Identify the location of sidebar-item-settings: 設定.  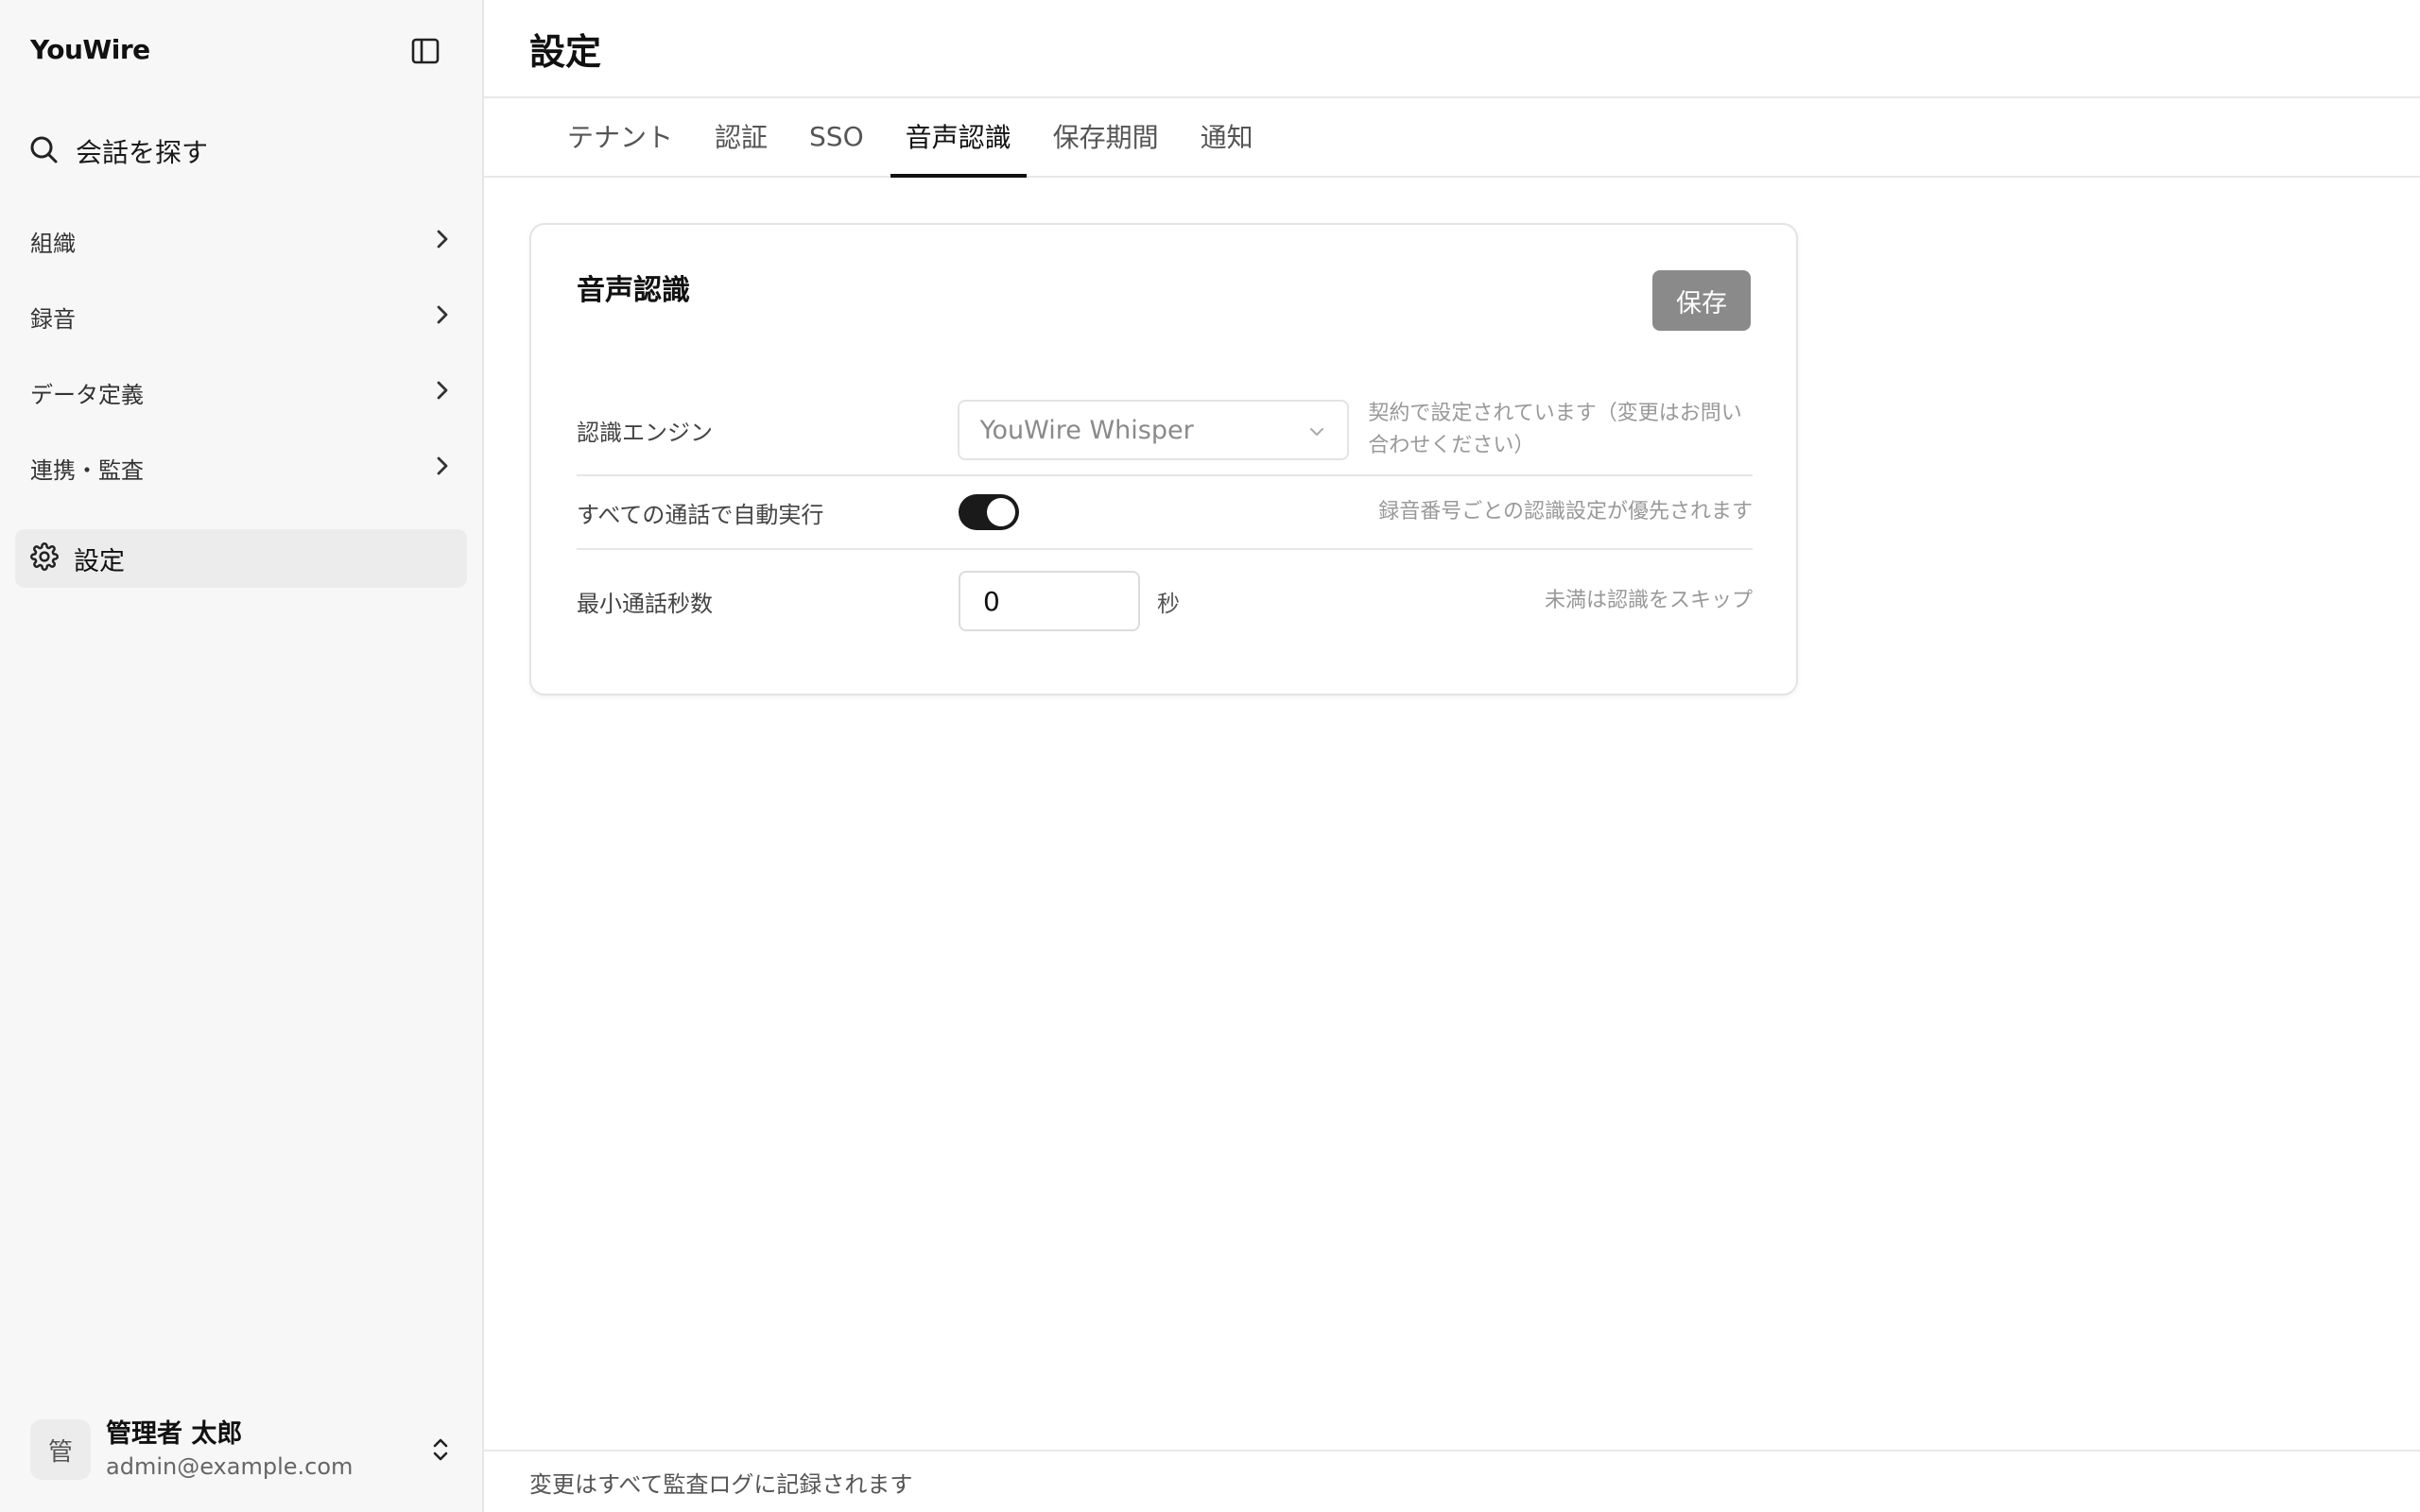
(241, 558).